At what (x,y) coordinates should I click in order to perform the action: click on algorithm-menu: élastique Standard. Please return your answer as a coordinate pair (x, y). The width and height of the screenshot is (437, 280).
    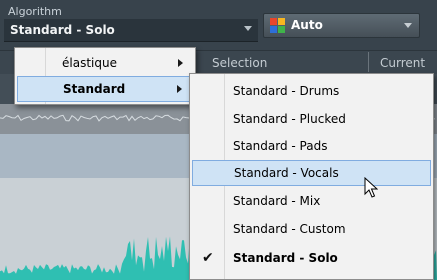
    Looking at the image, I should click on (105, 76).